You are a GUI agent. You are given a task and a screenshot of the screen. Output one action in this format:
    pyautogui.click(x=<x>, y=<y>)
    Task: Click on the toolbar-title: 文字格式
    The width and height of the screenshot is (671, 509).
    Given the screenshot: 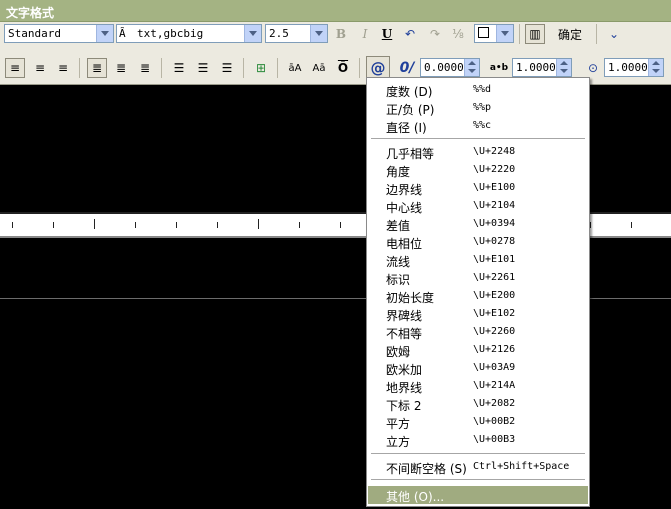 What is the action you would take?
    pyautogui.click(x=30, y=13)
    